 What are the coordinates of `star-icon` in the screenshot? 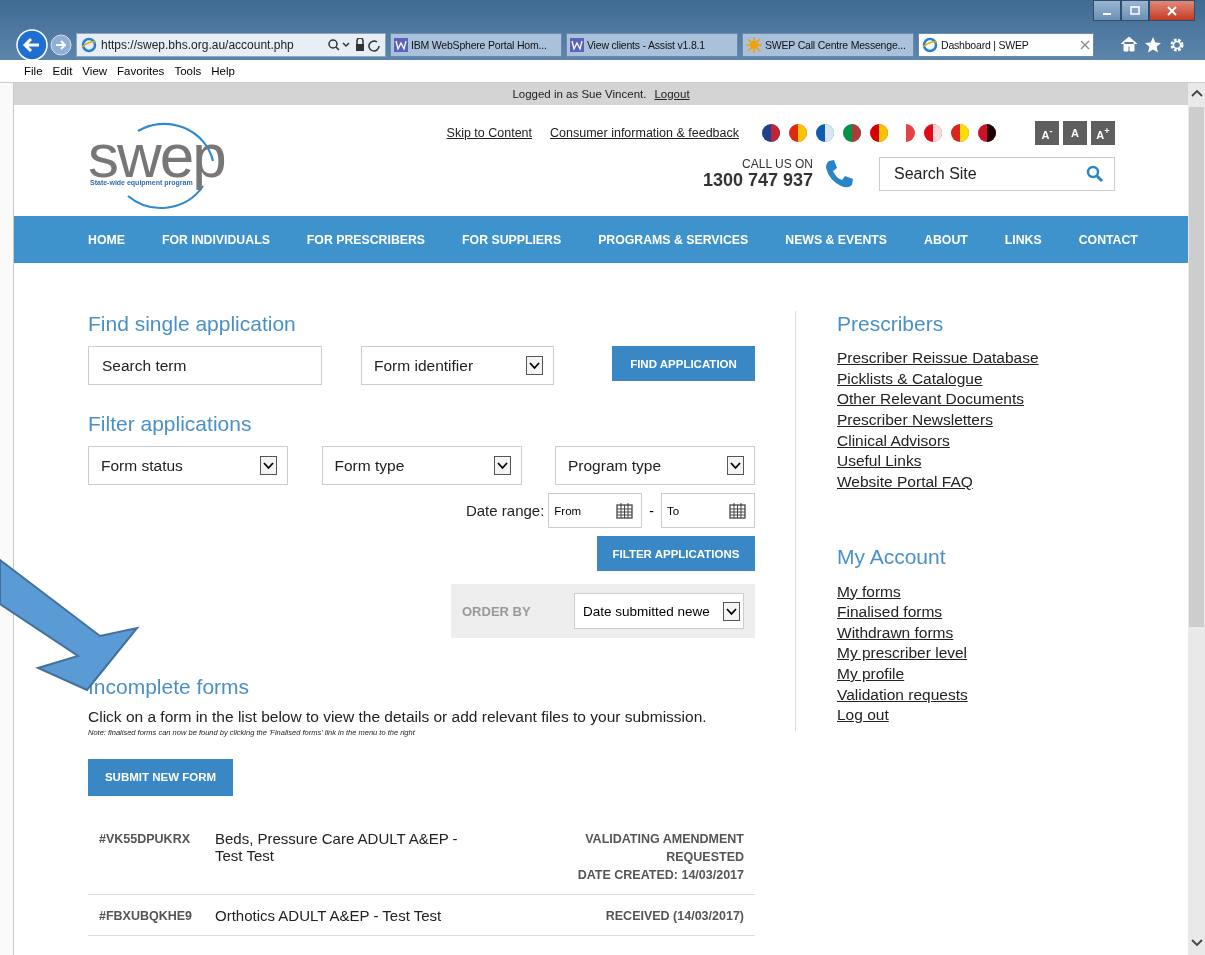 It's located at (1153, 45).